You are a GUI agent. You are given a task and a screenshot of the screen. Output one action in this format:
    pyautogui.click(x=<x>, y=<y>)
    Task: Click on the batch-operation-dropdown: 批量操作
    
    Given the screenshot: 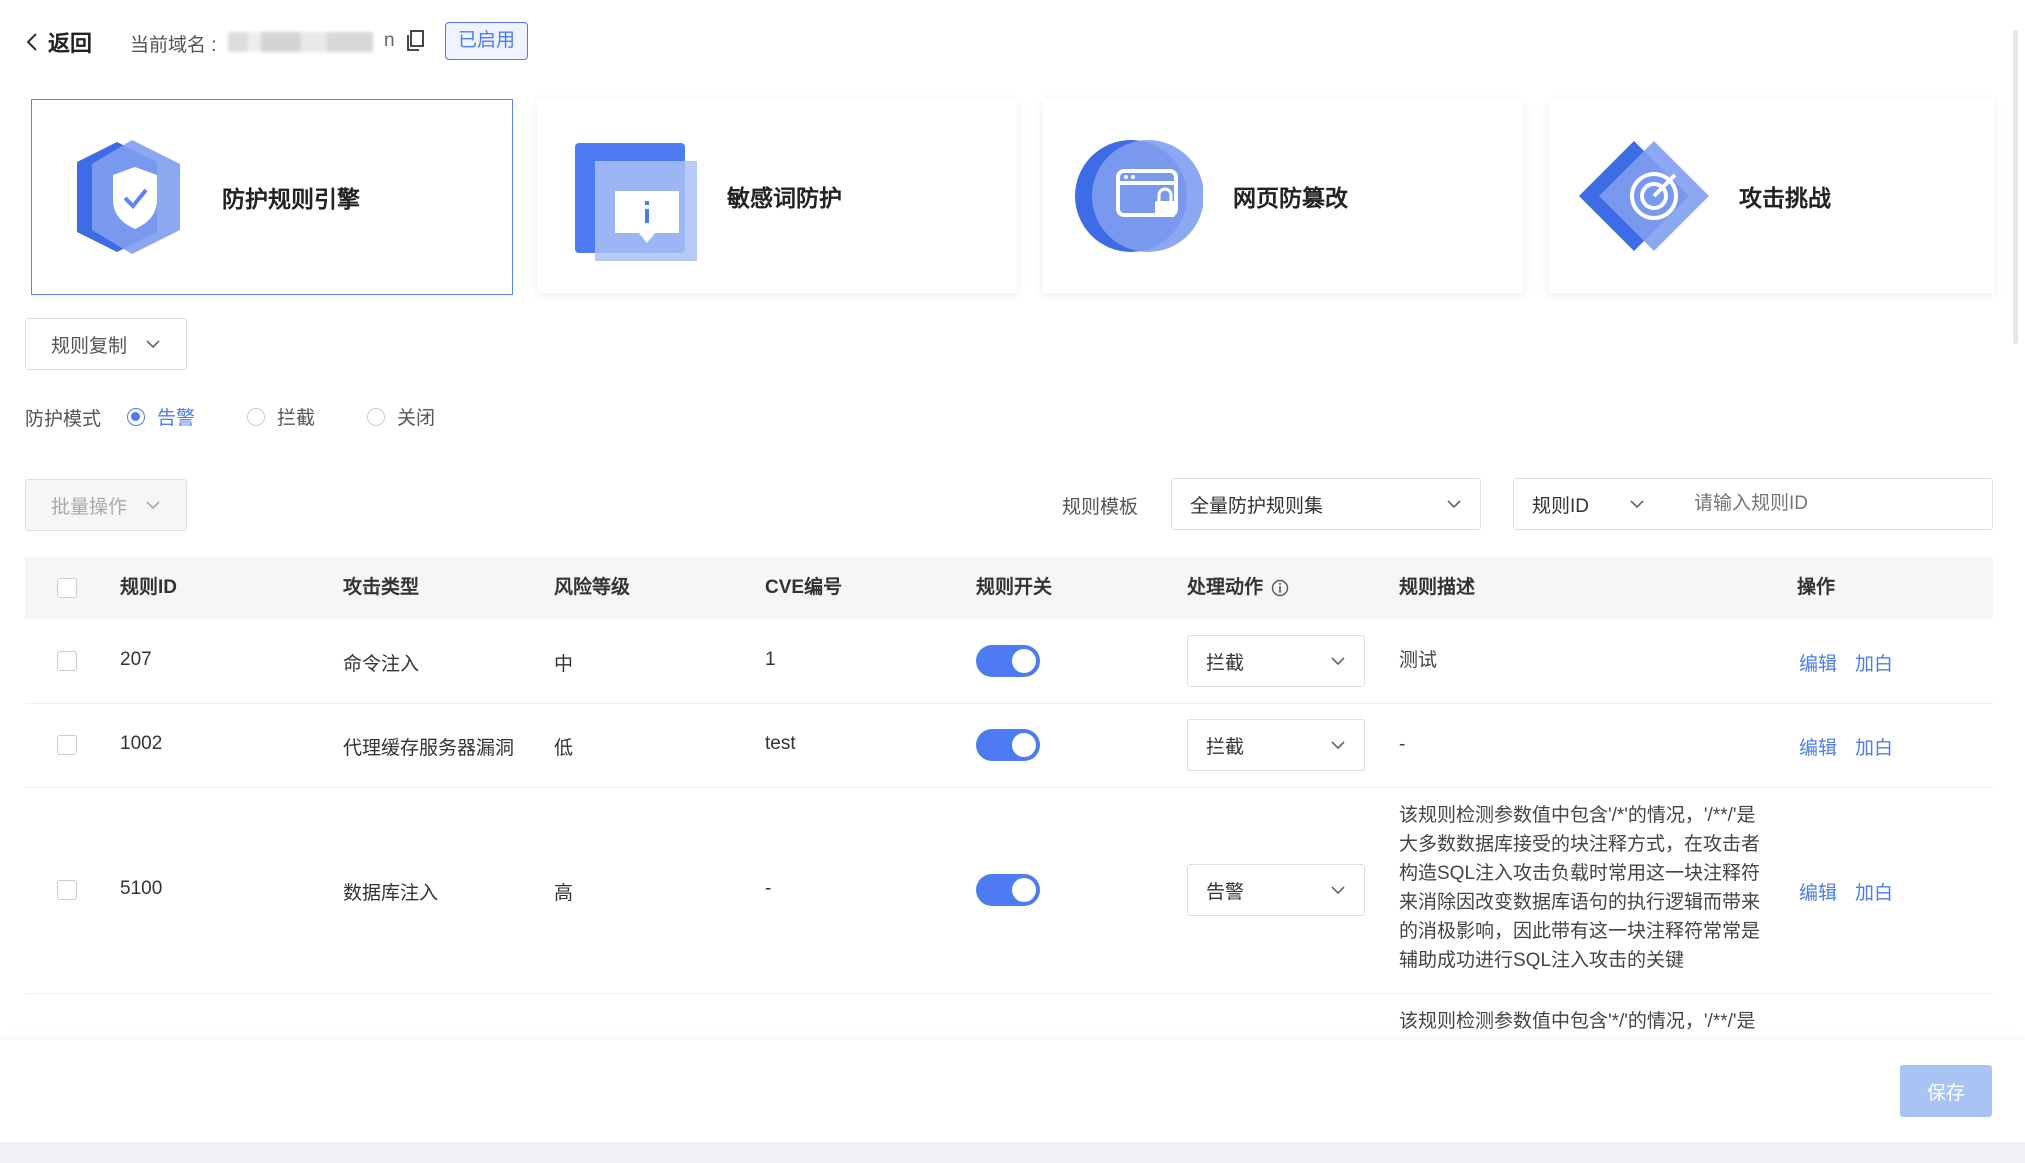 What is the action you would take?
    pyautogui.click(x=106, y=505)
    